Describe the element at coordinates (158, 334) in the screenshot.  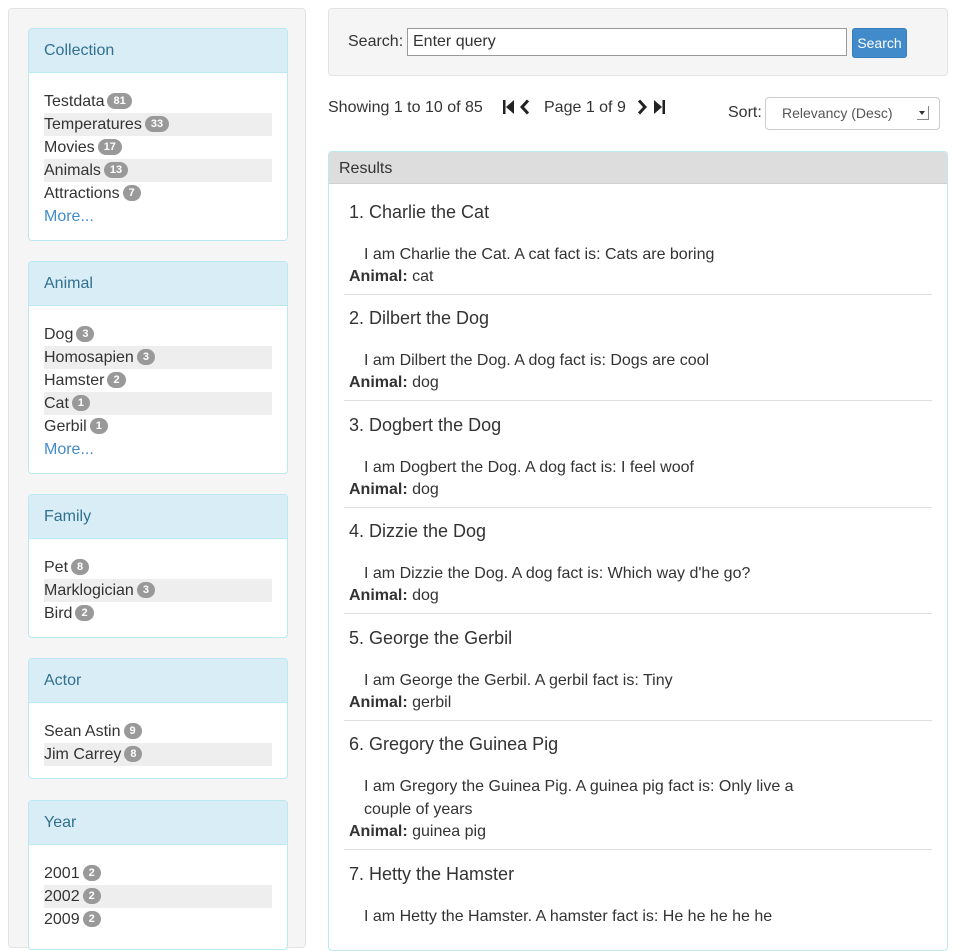
I see `facet-item: Dog 3` at that location.